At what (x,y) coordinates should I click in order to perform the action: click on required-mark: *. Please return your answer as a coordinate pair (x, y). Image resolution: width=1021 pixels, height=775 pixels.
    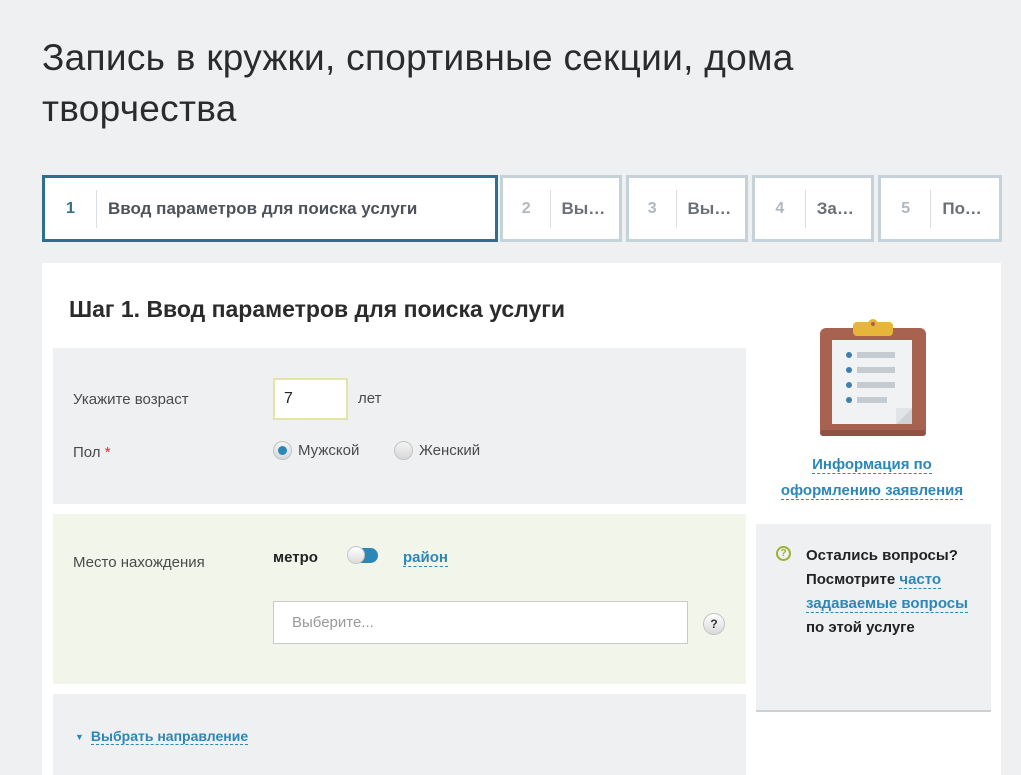
    Looking at the image, I should click on (107, 452).